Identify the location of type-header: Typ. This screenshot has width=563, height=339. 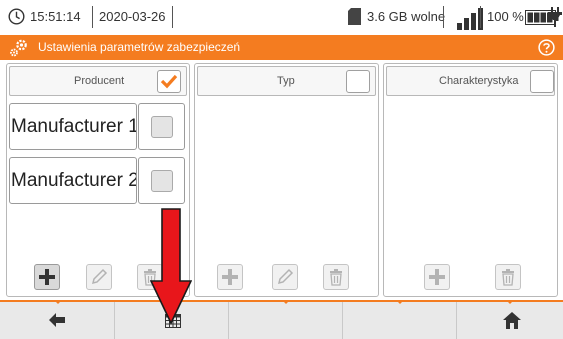
(286, 81).